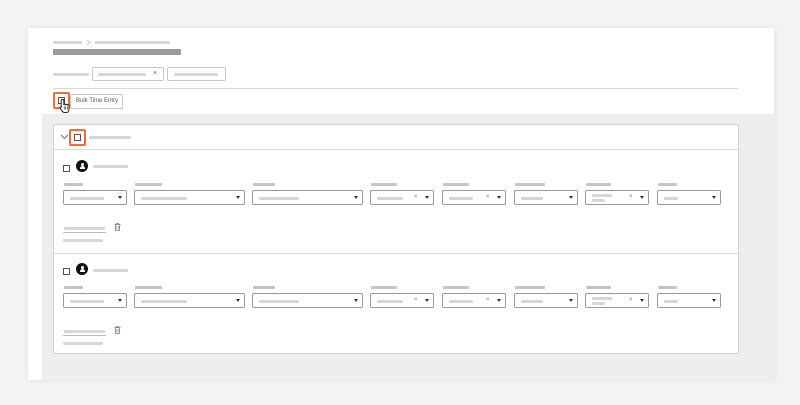 The image size is (800, 405). What do you see at coordinates (395, 88) in the screenshot?
I see `header-divider` at bounding box center [395, 88].